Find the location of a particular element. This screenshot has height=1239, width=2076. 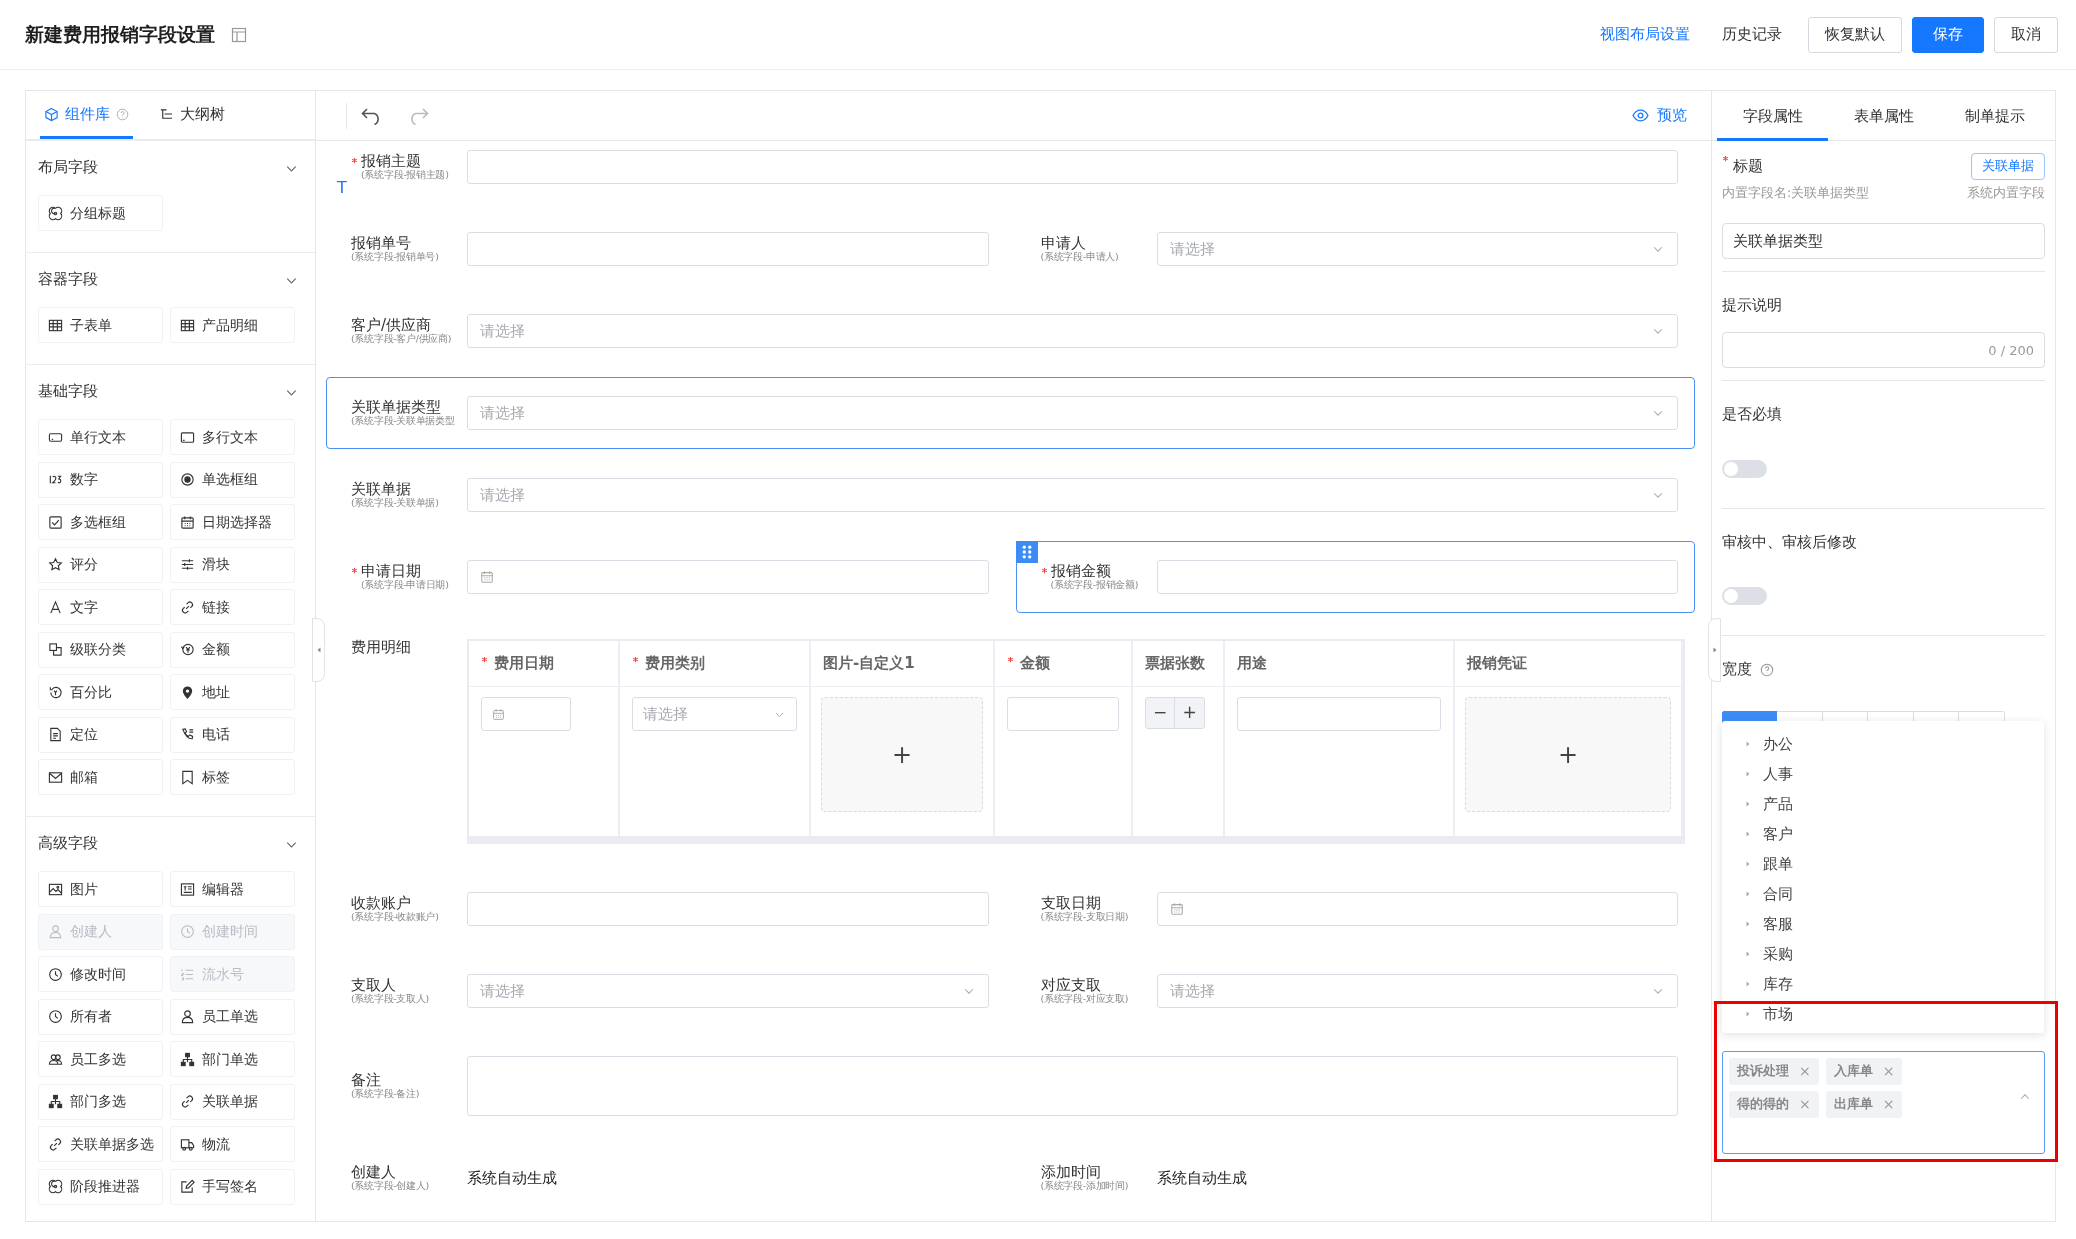

dropdown-option: 合同 is located at coordinates (1883, 893).